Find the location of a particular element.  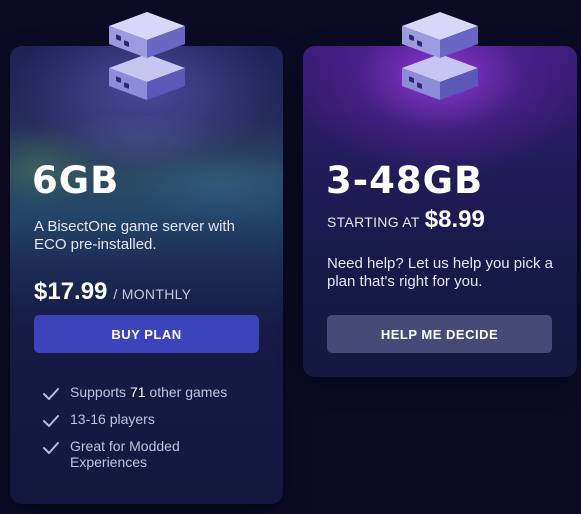

feature-item: Supports 71 other games is located at coordinates (159, 393).